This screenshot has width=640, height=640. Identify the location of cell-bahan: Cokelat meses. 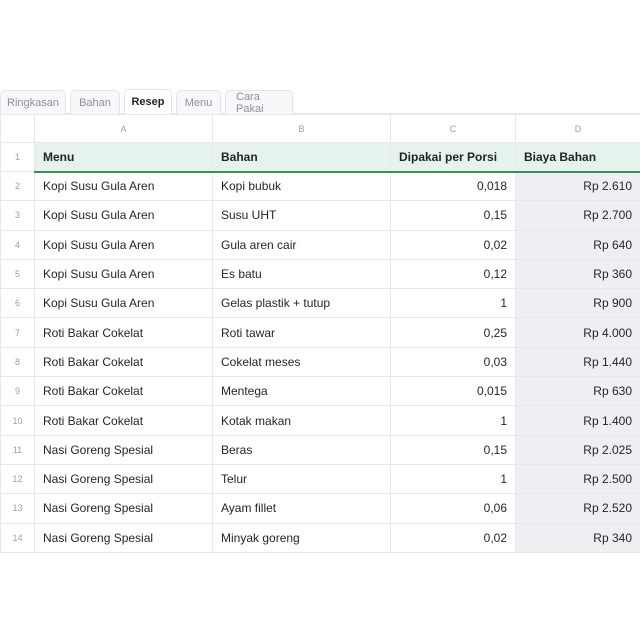
(301, 362).